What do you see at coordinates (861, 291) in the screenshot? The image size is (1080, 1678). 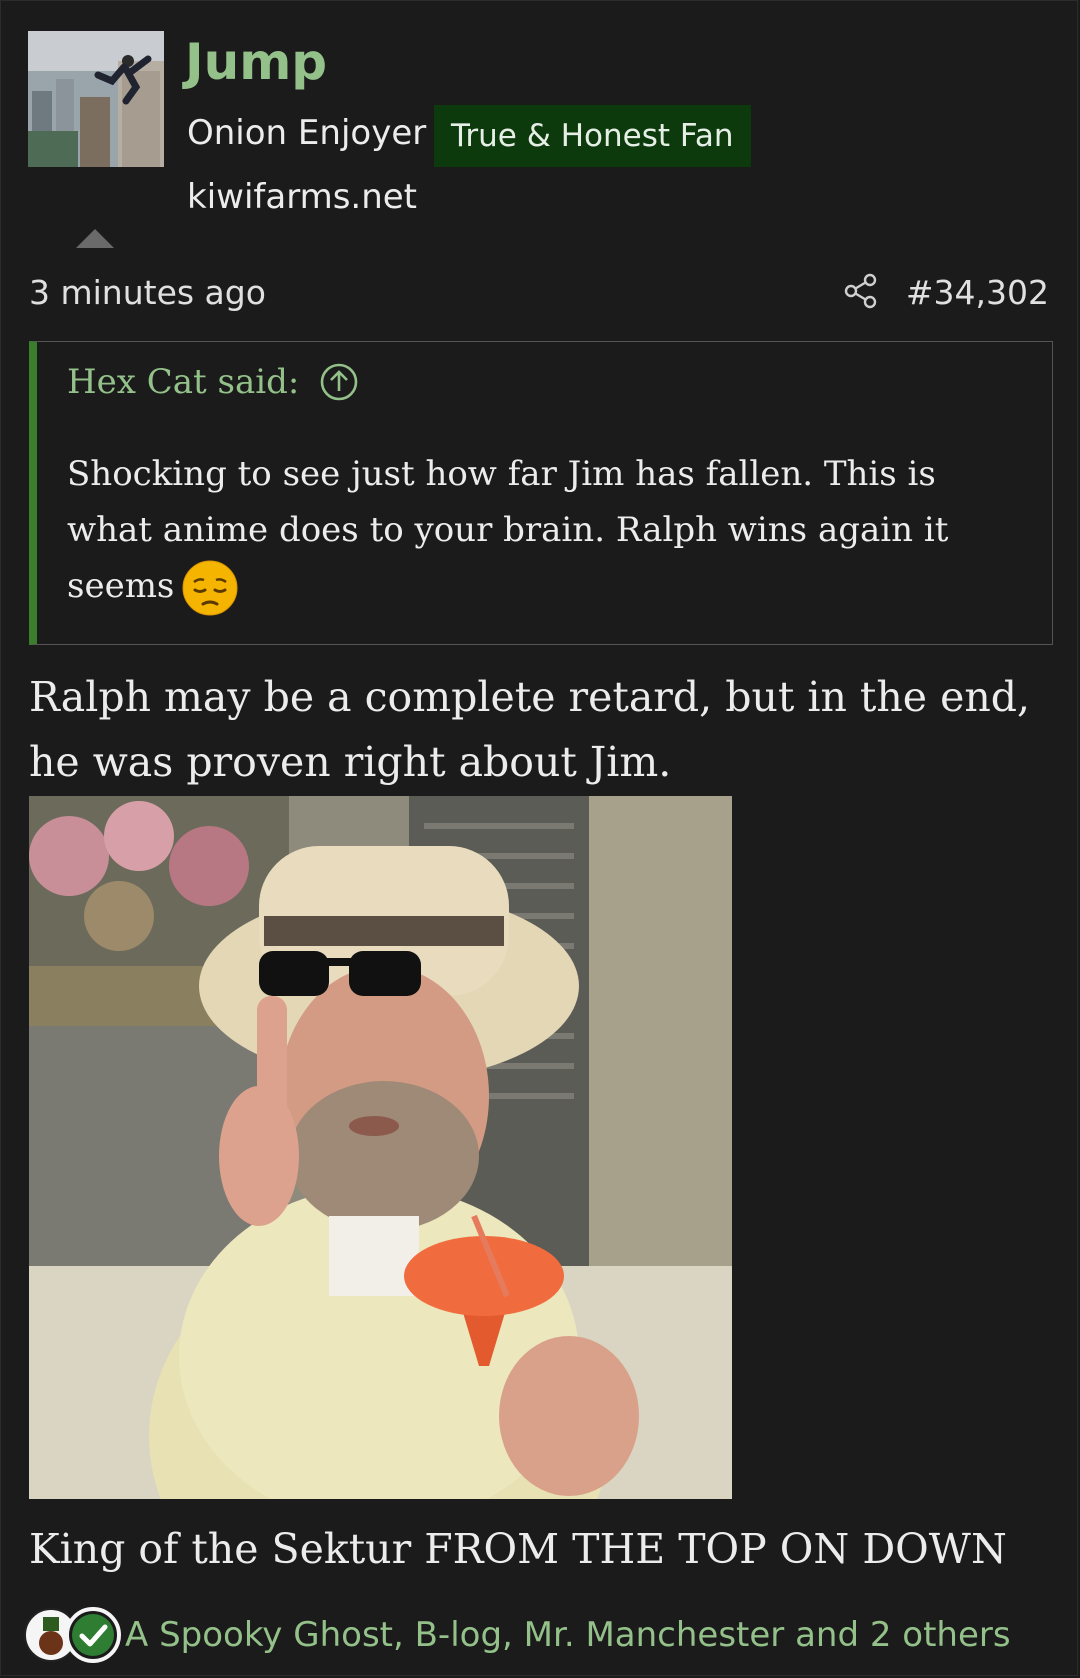 I see `share-icon` at bounding box center [861, 291].